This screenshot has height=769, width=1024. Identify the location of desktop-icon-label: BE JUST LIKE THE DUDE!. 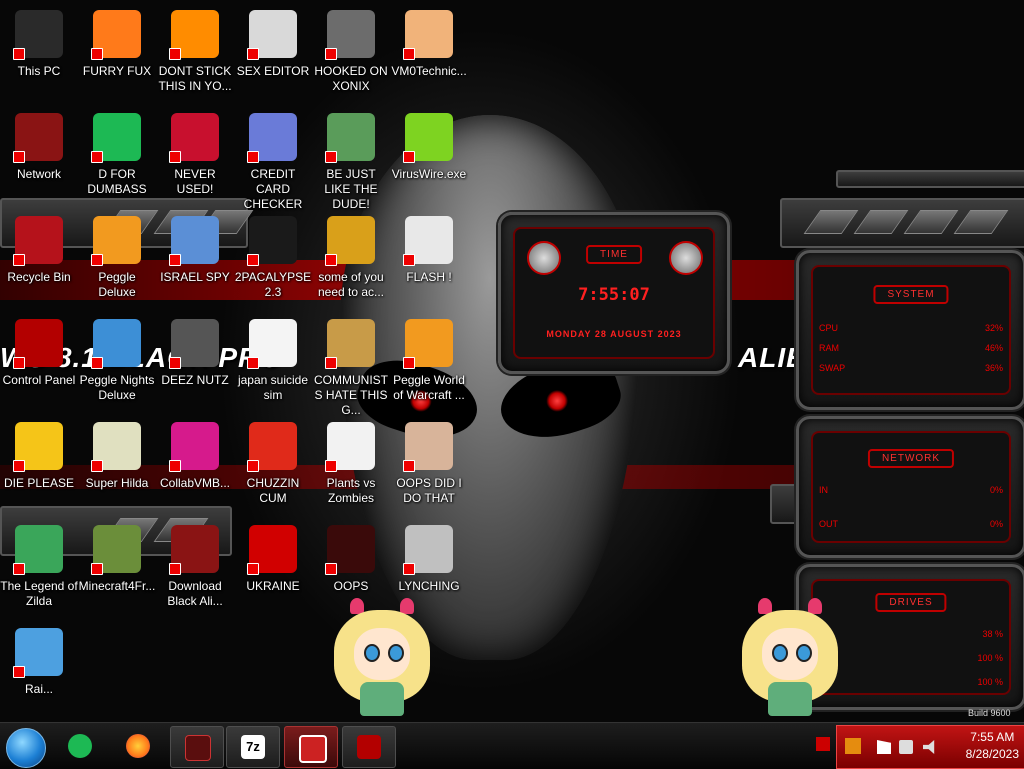
(351, 189).